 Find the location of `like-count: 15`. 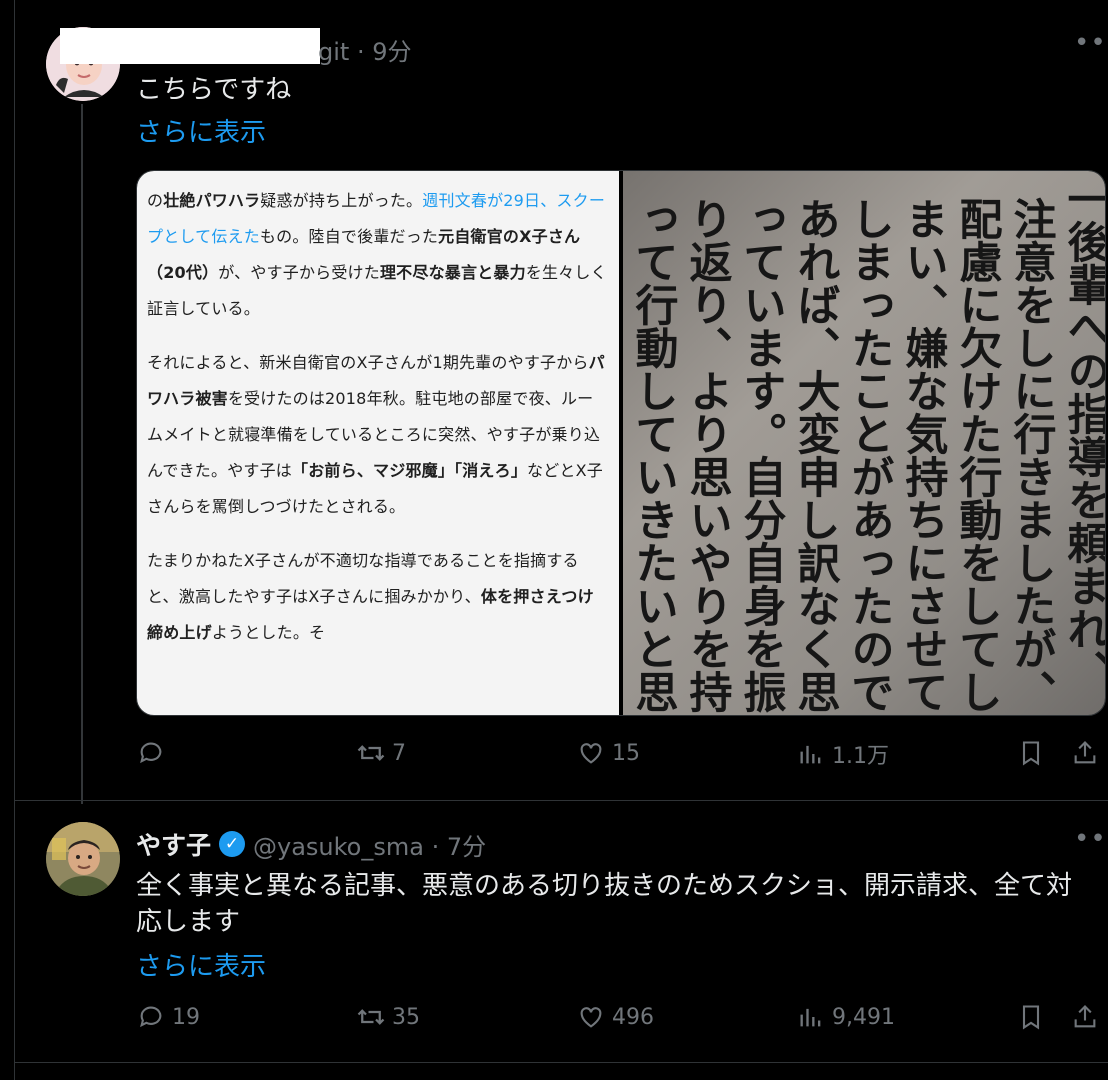

like-count: 15 is located at coordinates (626, 753).